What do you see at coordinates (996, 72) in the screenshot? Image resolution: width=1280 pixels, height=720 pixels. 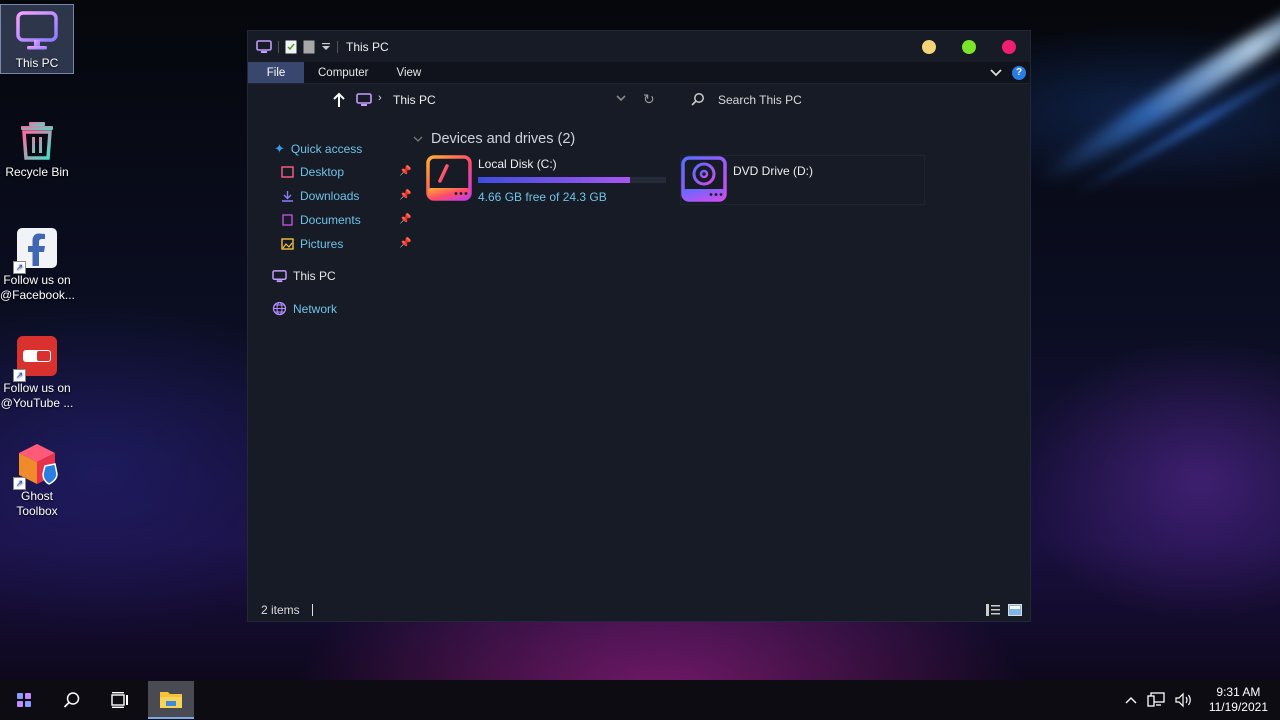 I see `expand-ribbon-chevron-icon` at bounding box center [996, 72].